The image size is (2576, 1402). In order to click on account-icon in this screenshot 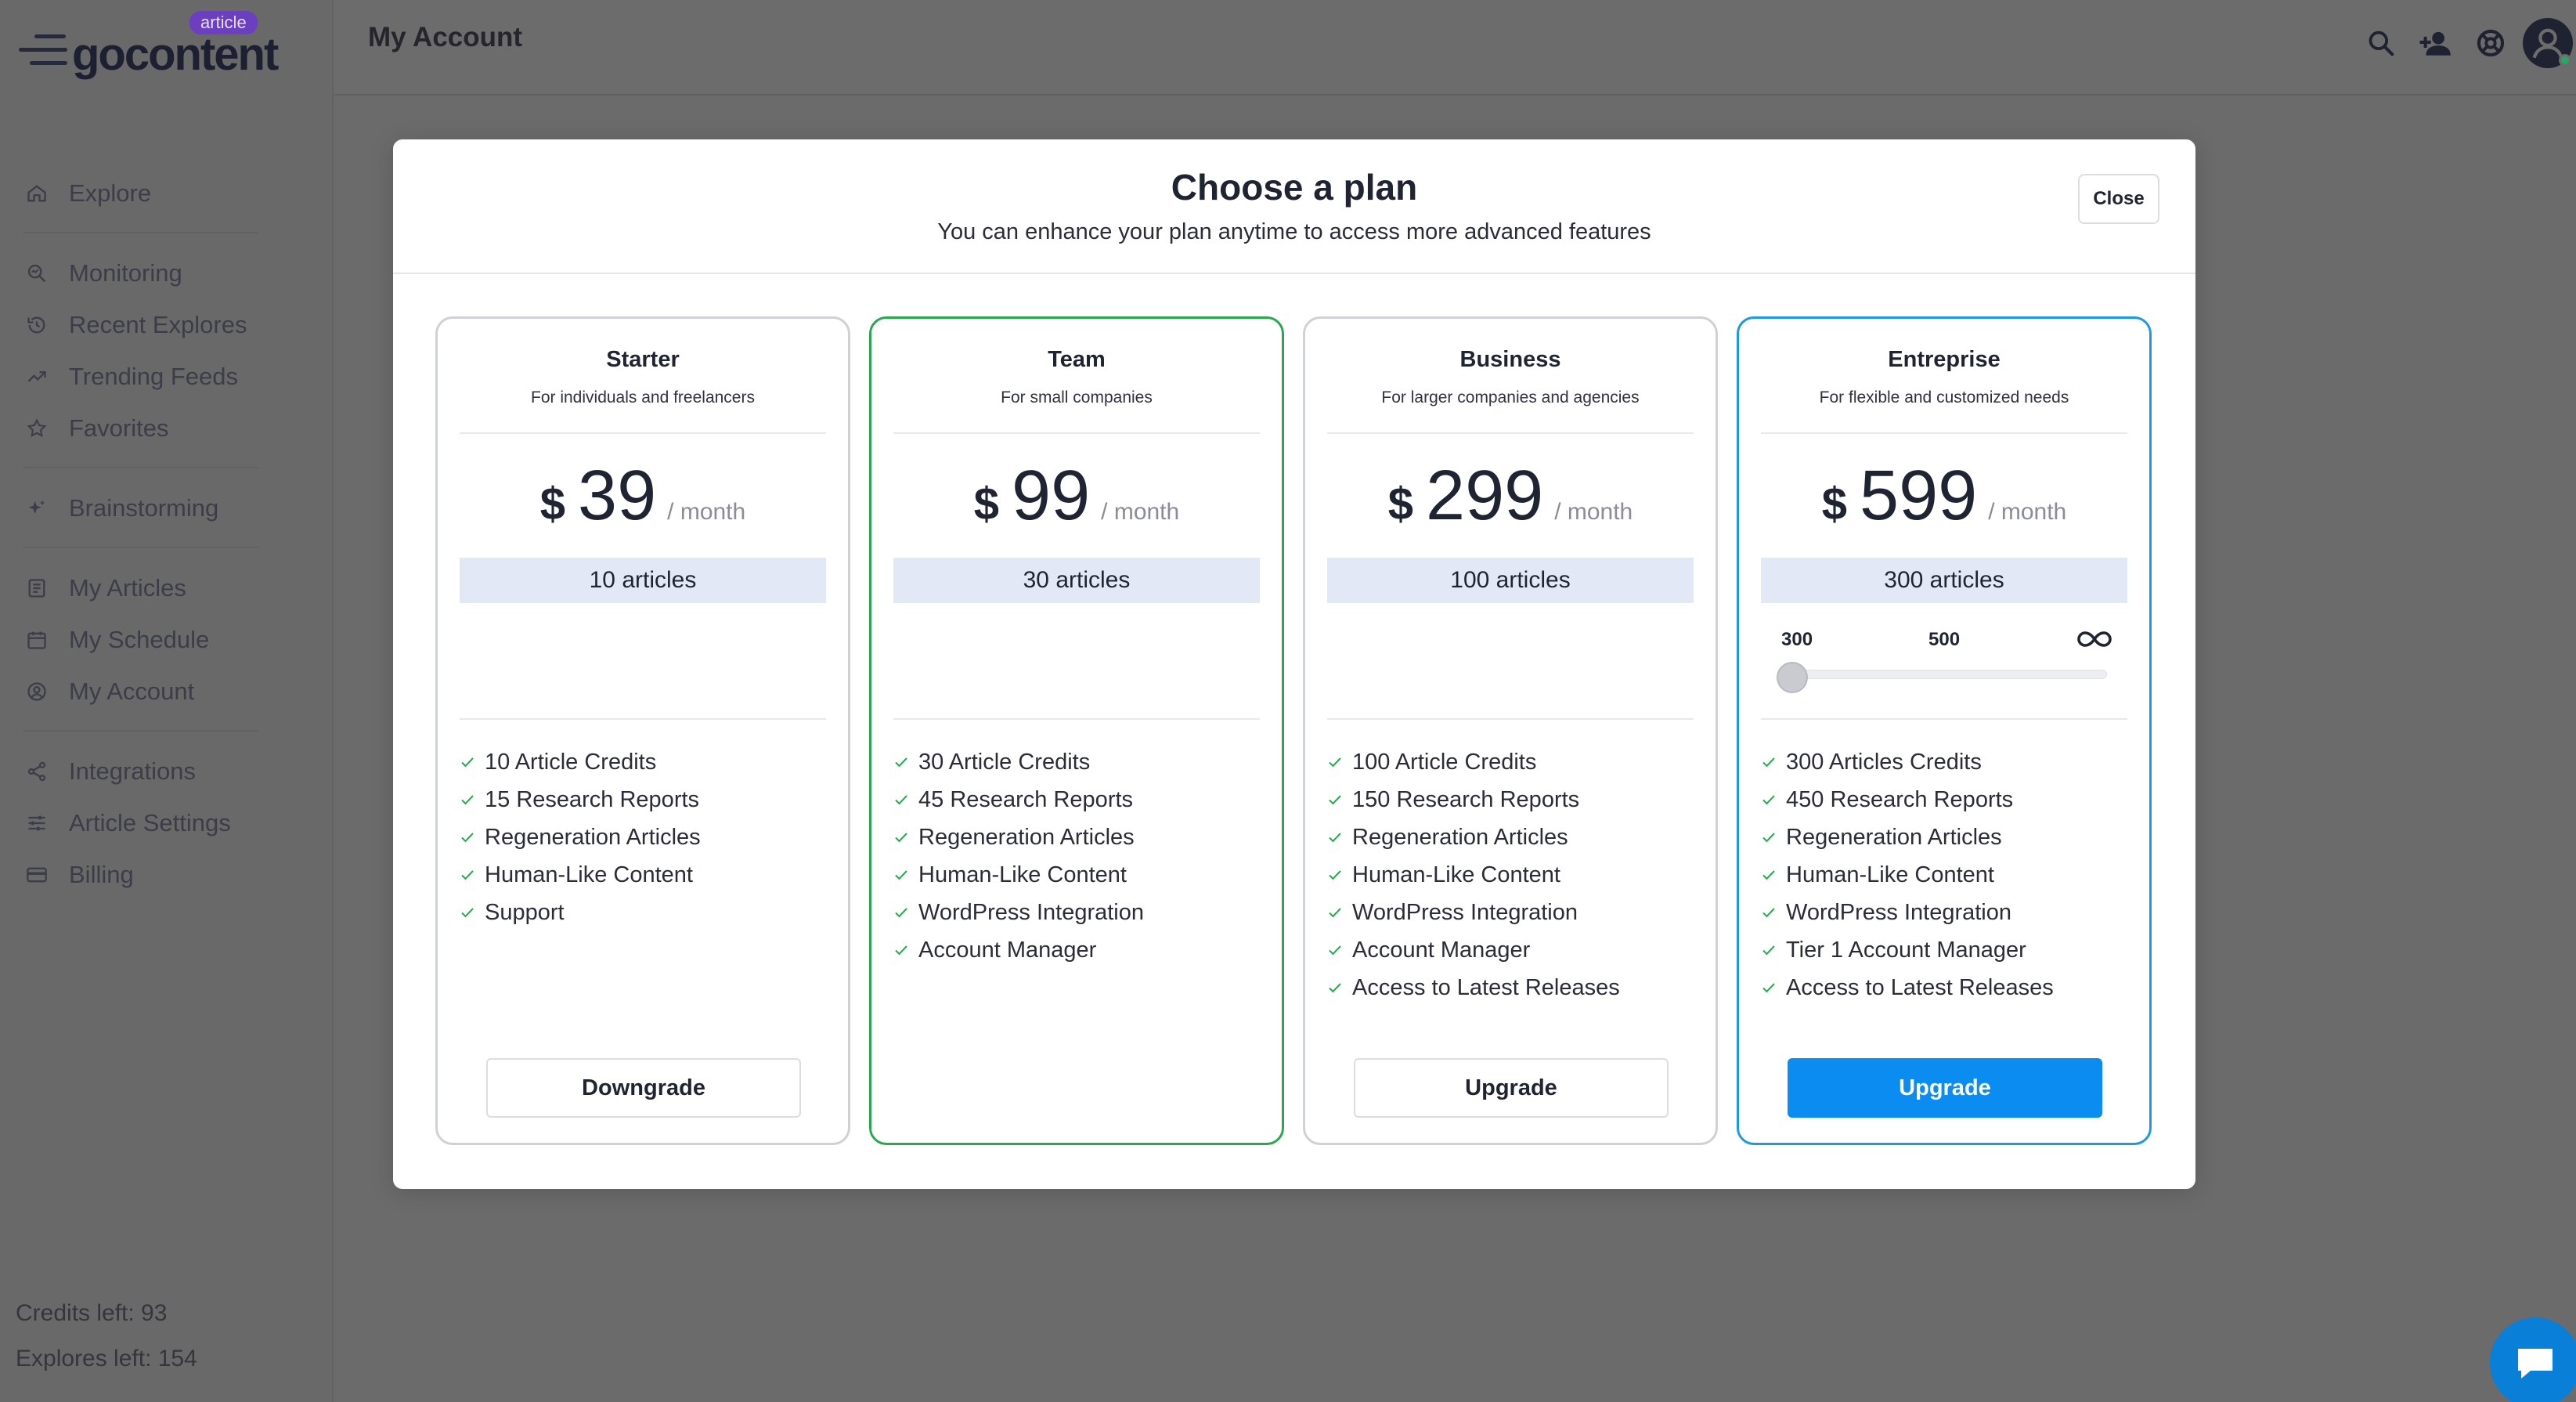, I will do `click(36, 691)`.